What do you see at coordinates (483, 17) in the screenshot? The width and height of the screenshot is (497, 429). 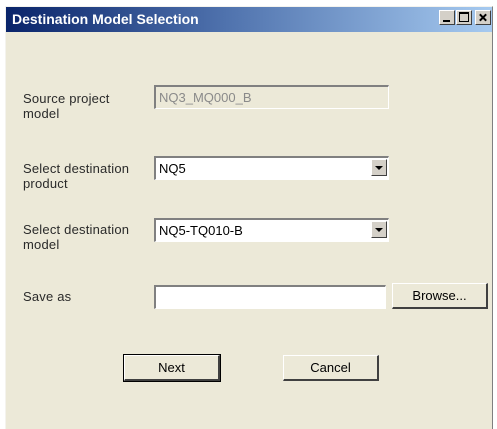 I see `close-button` at bounding box center [483, 17].